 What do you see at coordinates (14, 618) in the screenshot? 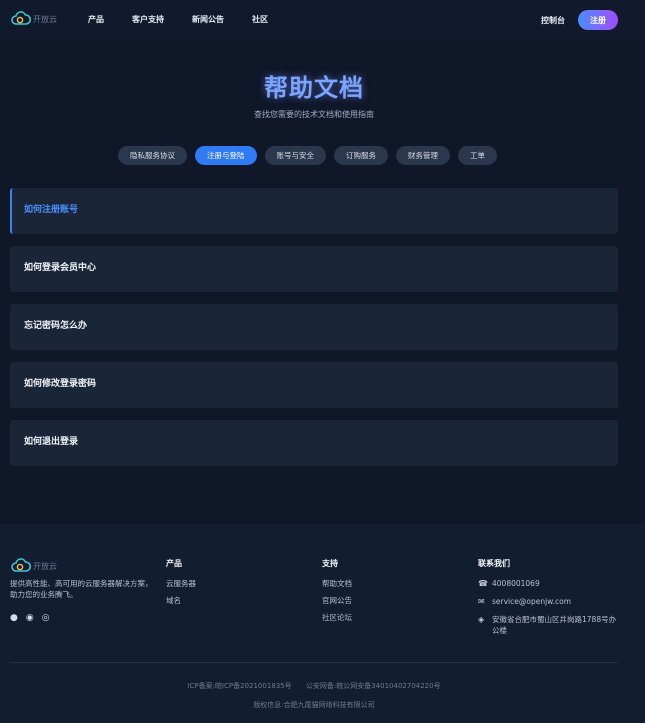
I see `wechat-icon: ●` at bounding box center [14, 618].